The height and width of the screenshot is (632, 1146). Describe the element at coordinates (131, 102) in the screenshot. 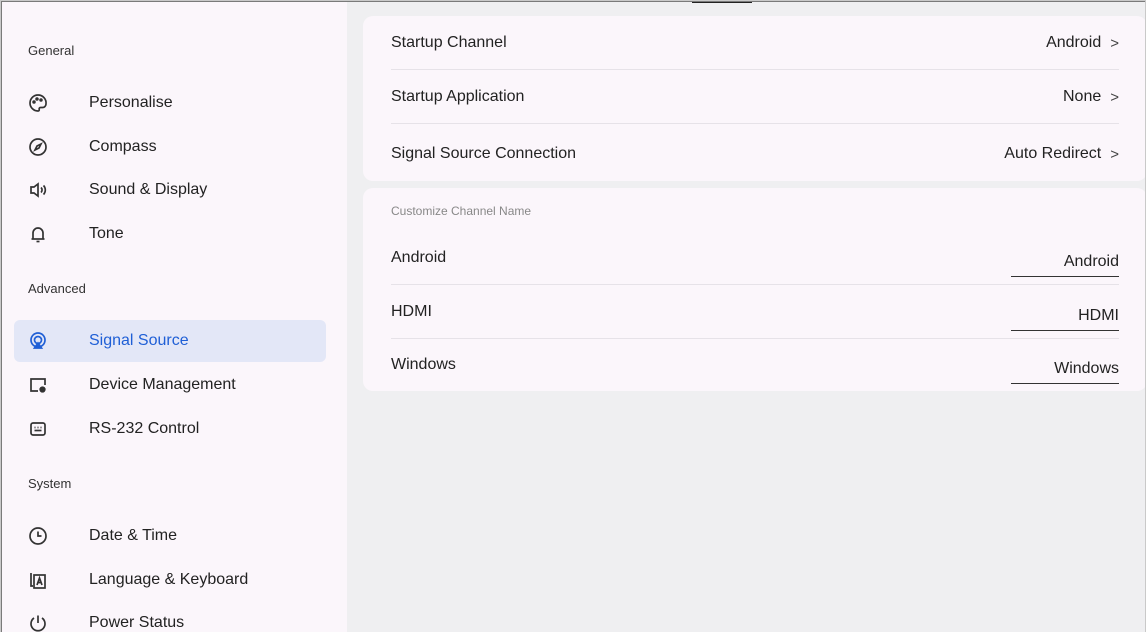

I see `sidebar-item-label: Personalise` at that location.